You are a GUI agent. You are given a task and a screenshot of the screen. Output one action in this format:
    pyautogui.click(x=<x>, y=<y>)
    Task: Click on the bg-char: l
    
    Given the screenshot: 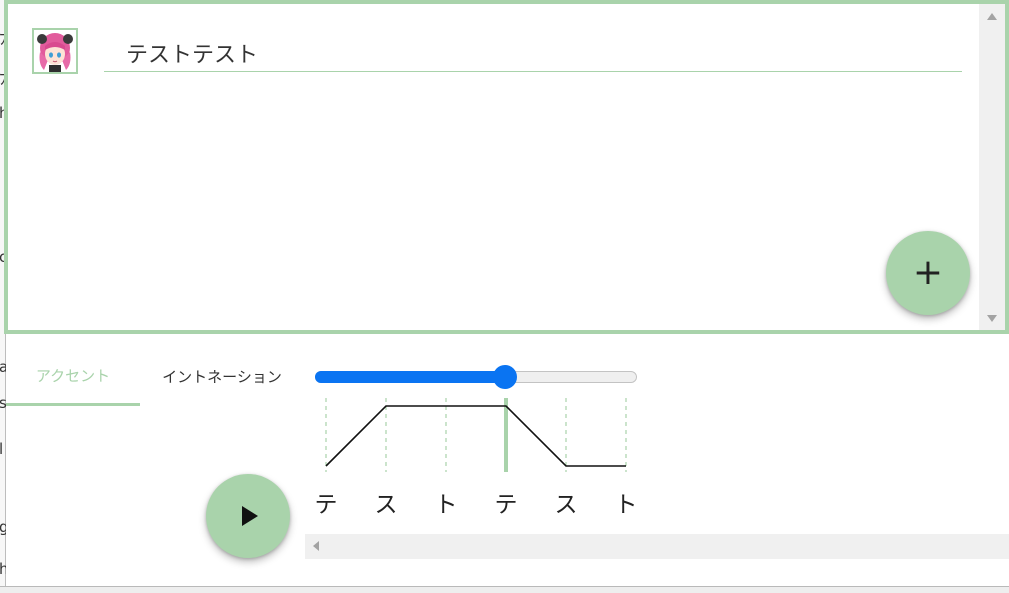 What is the action you would take?
    pyautogui.click(x=2, y=449)
    